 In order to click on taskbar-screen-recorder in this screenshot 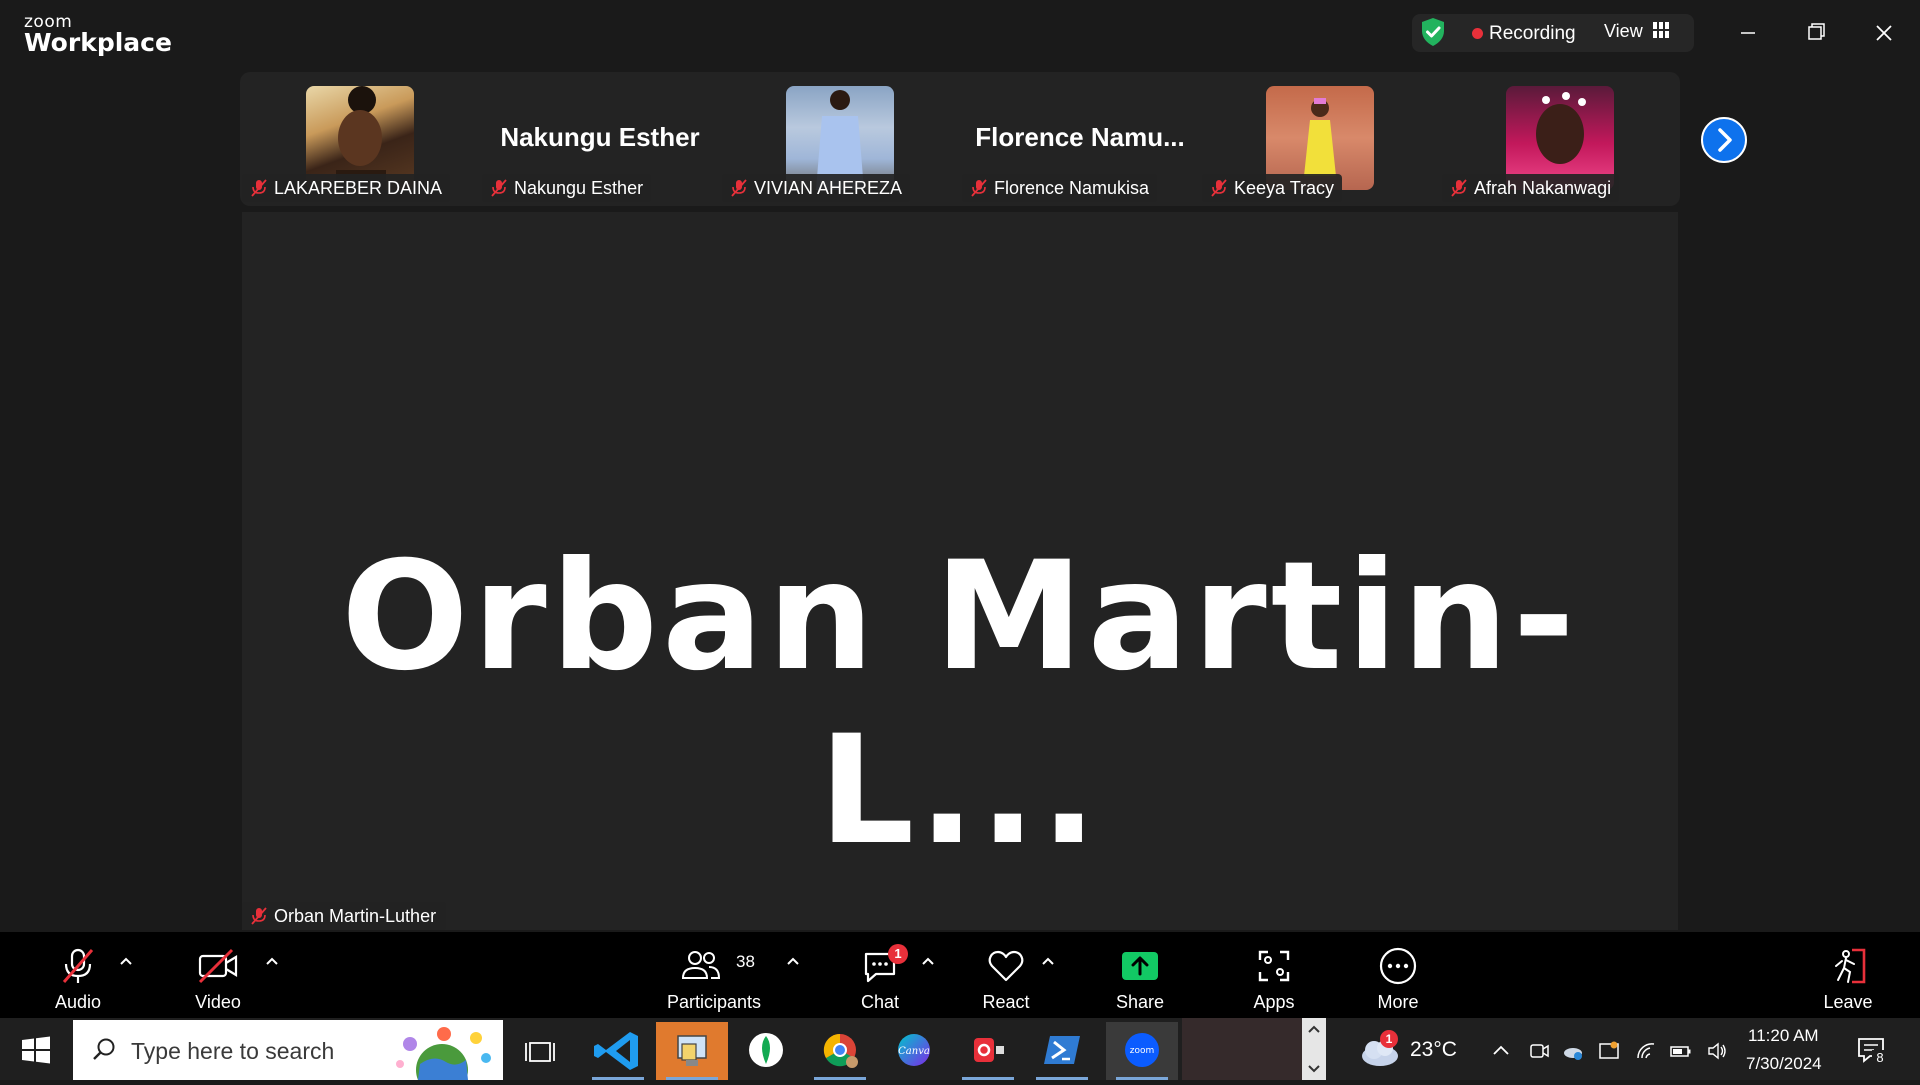, I will do `click(988, 1051)`.